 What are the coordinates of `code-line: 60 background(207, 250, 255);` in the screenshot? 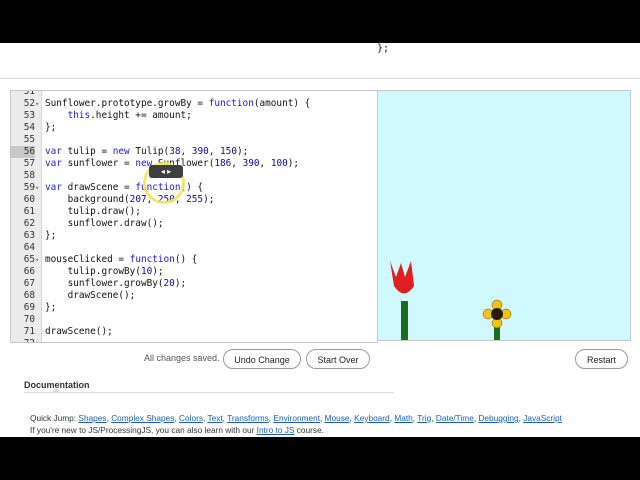 It's located at (194, 200).